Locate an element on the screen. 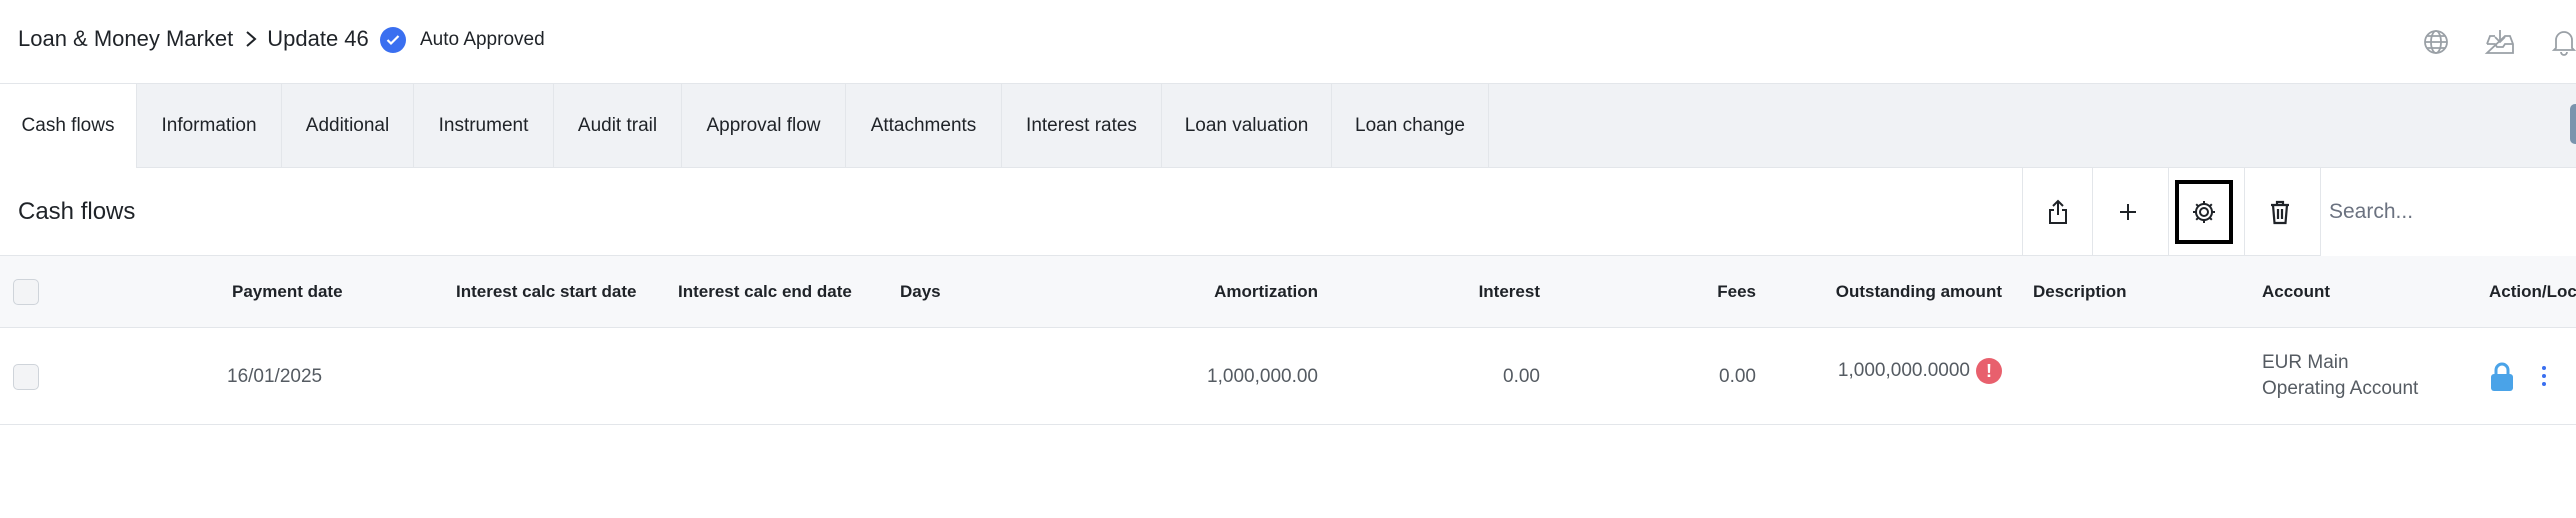 This screenshot has width=2576, height=518. download-tray-icon is located at coordinates (2500, 42).